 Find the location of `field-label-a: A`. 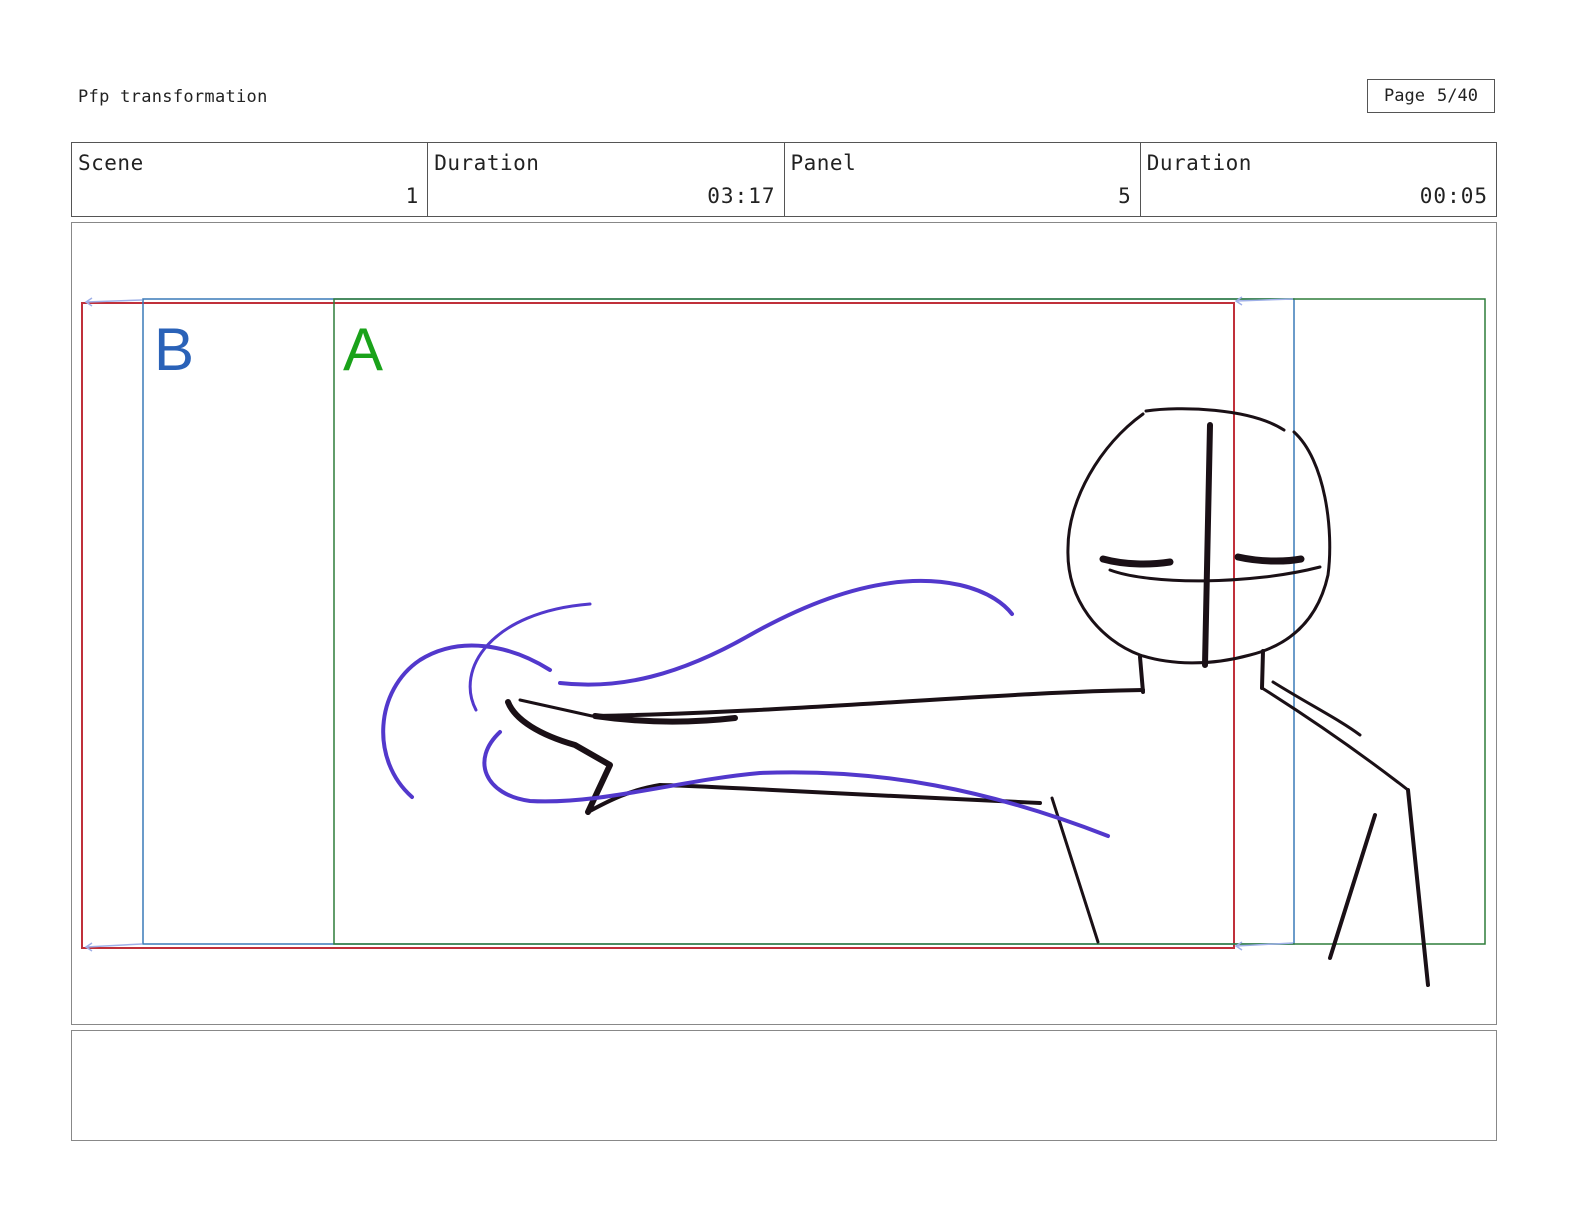

field-label-a: A is located at coordinates (363, 349).